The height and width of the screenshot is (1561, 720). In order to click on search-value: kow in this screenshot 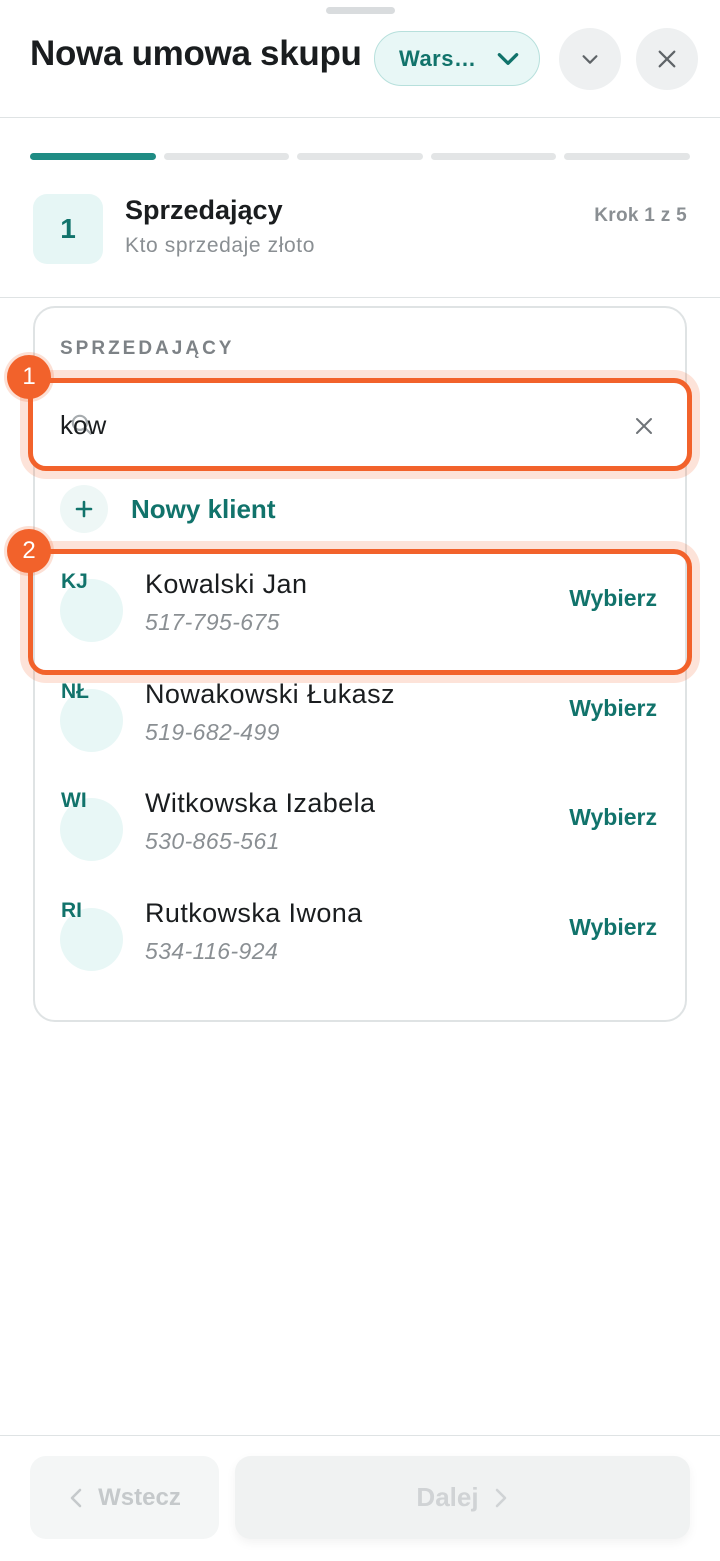, I will do `click(83, 425)`.